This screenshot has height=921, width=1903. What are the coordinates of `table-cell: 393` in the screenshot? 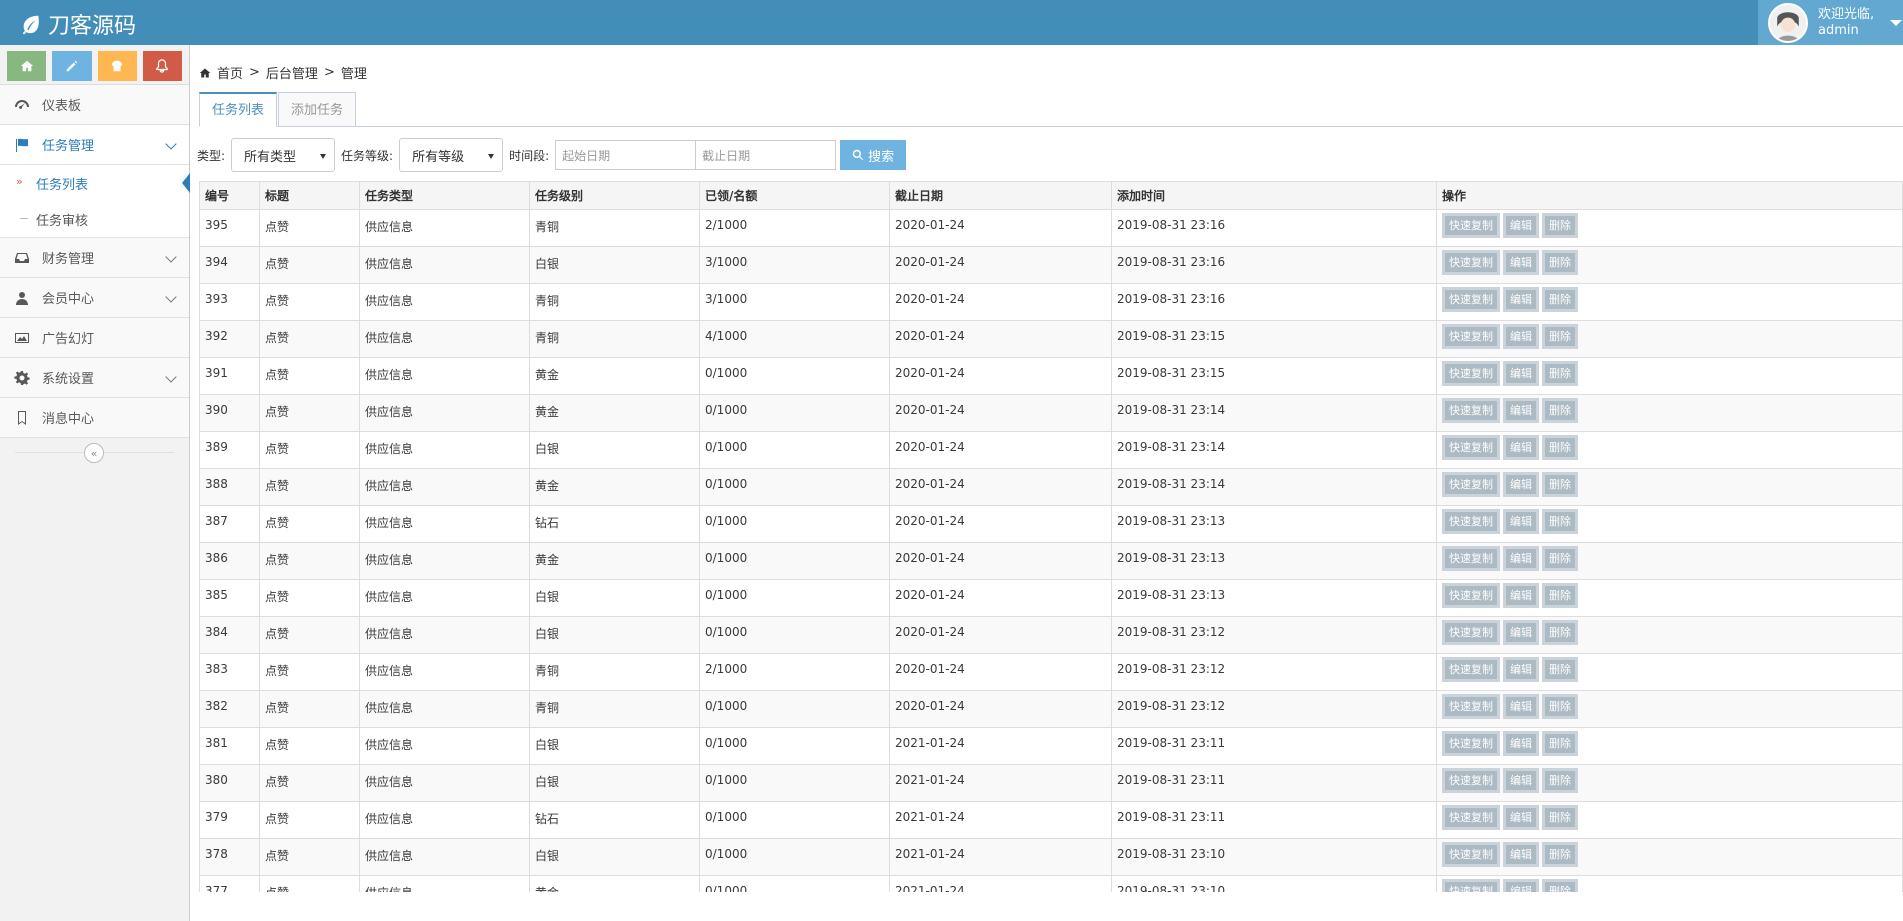 It's located at (229, 302).